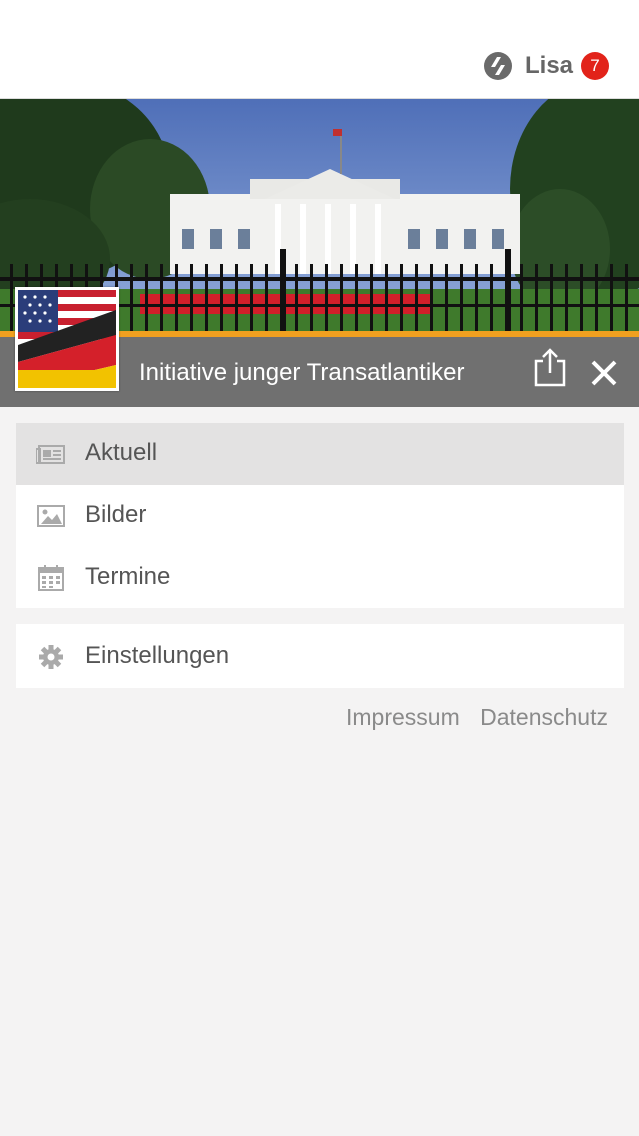  What do you see at coordinates (320, 454) in the screenshot?
I see `menu-item-aktuell: Aktuell` at bounding box center [320, 454].